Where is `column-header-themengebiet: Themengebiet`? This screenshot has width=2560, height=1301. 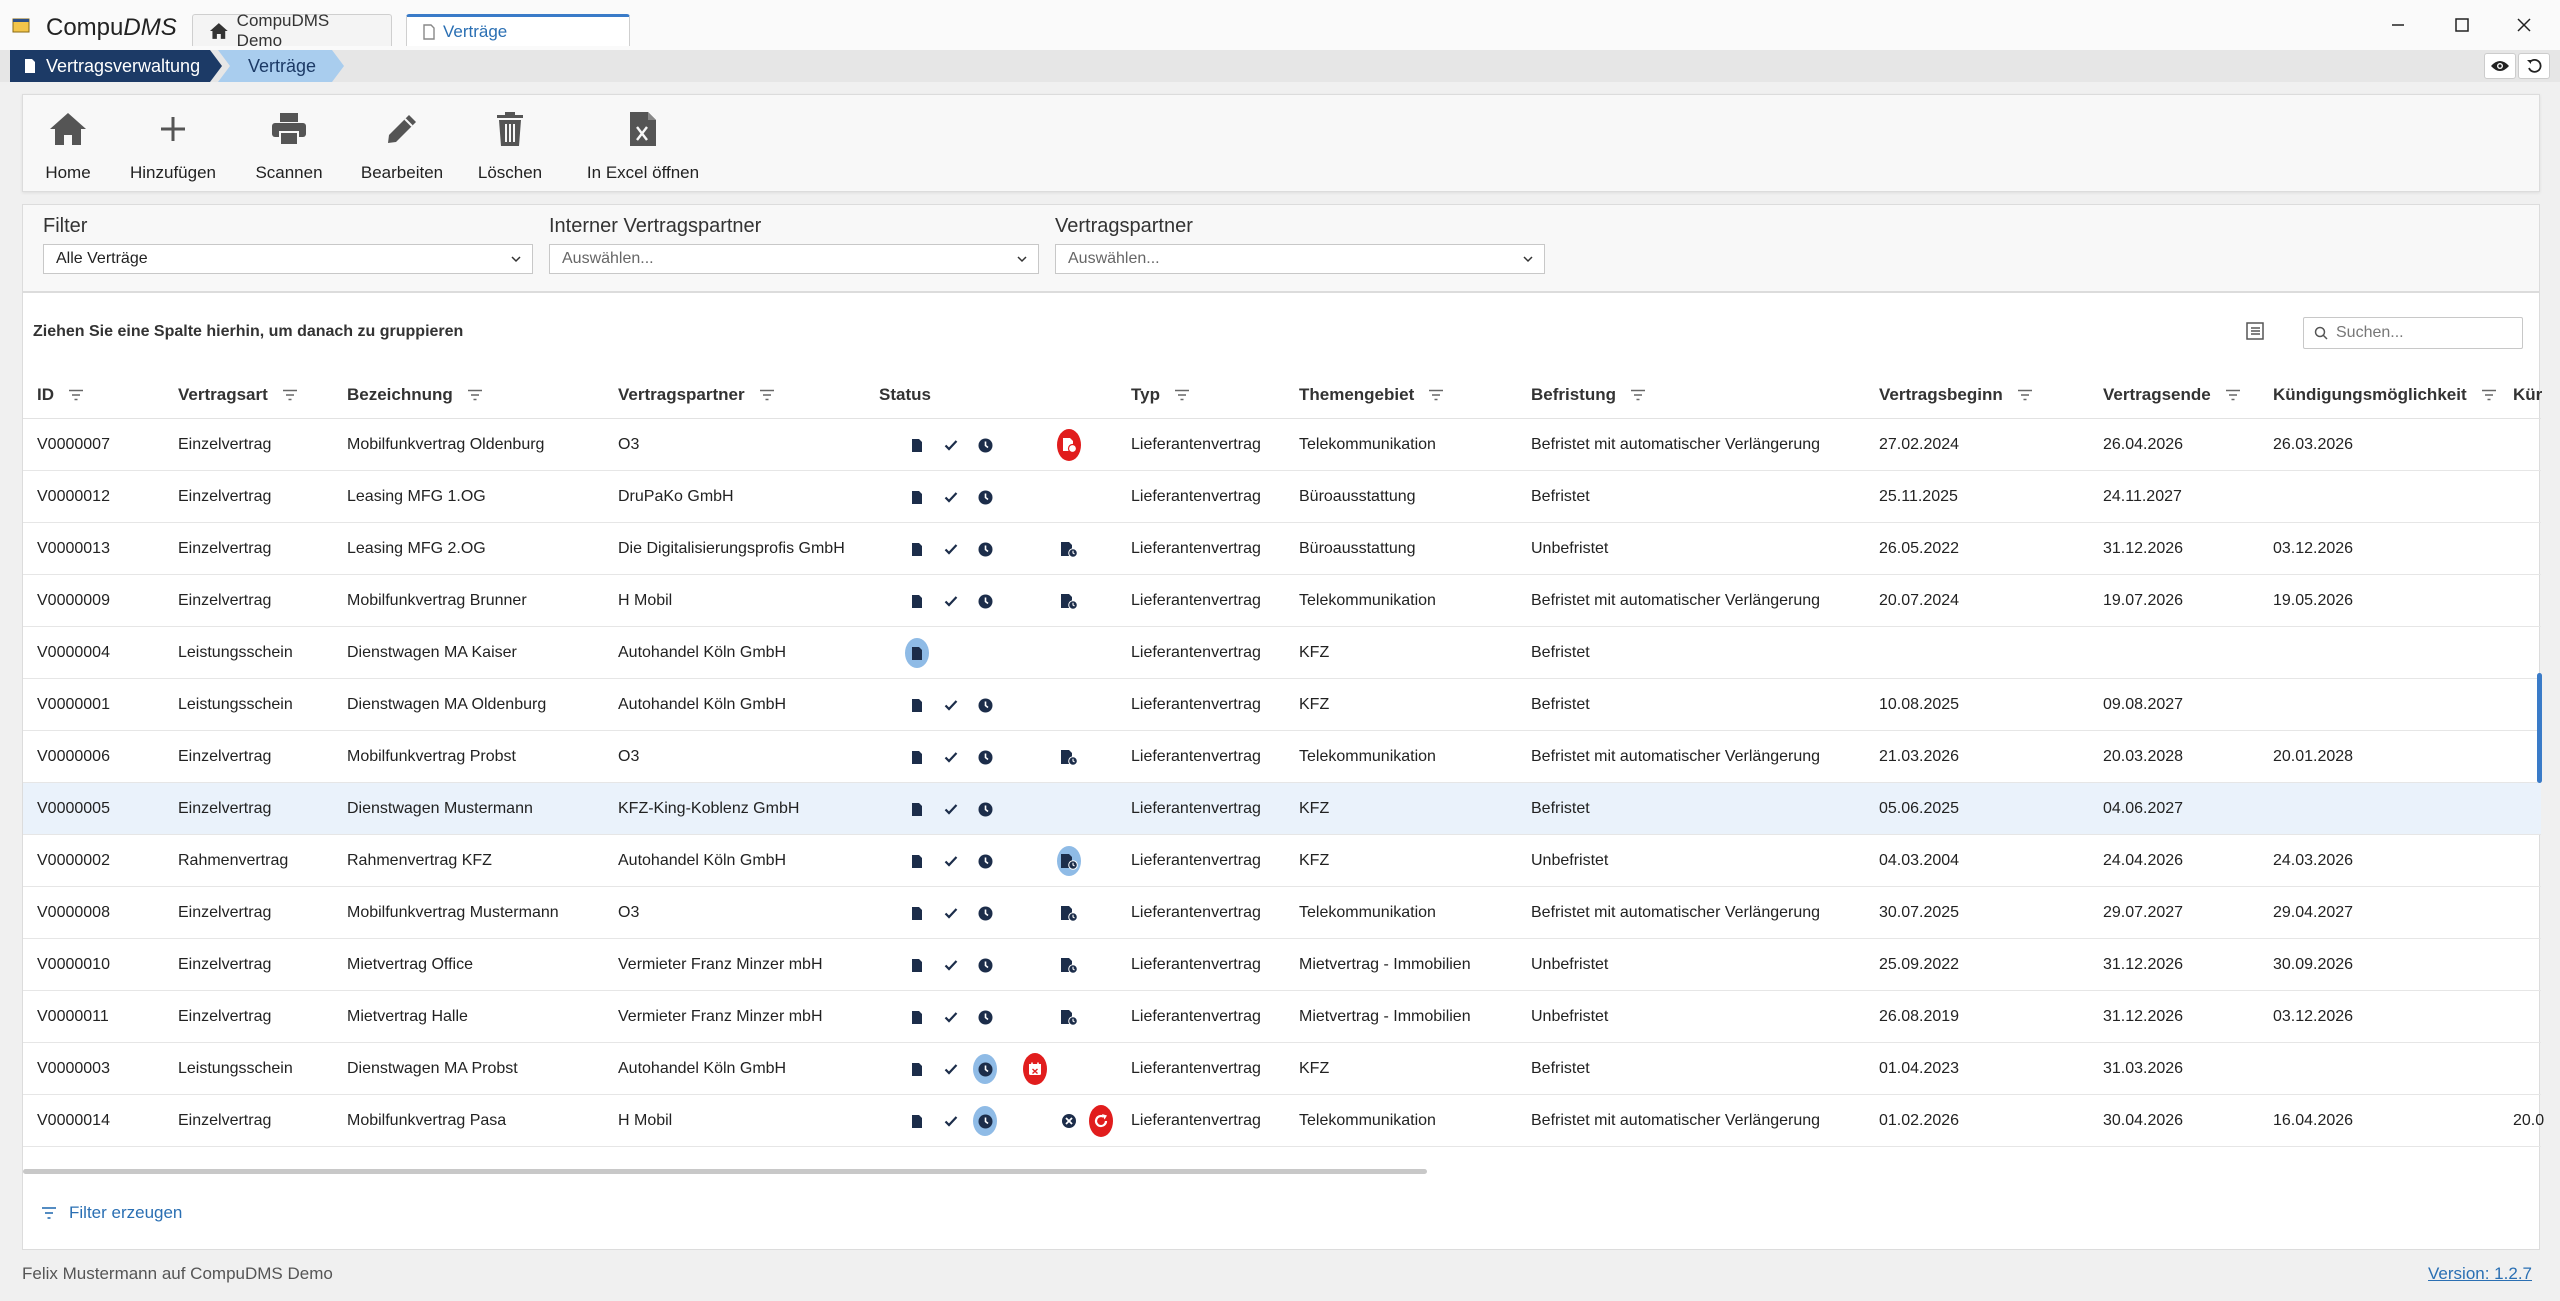 column-header-themengebiet: Themengebiet is located at coordinates (1371, 395).